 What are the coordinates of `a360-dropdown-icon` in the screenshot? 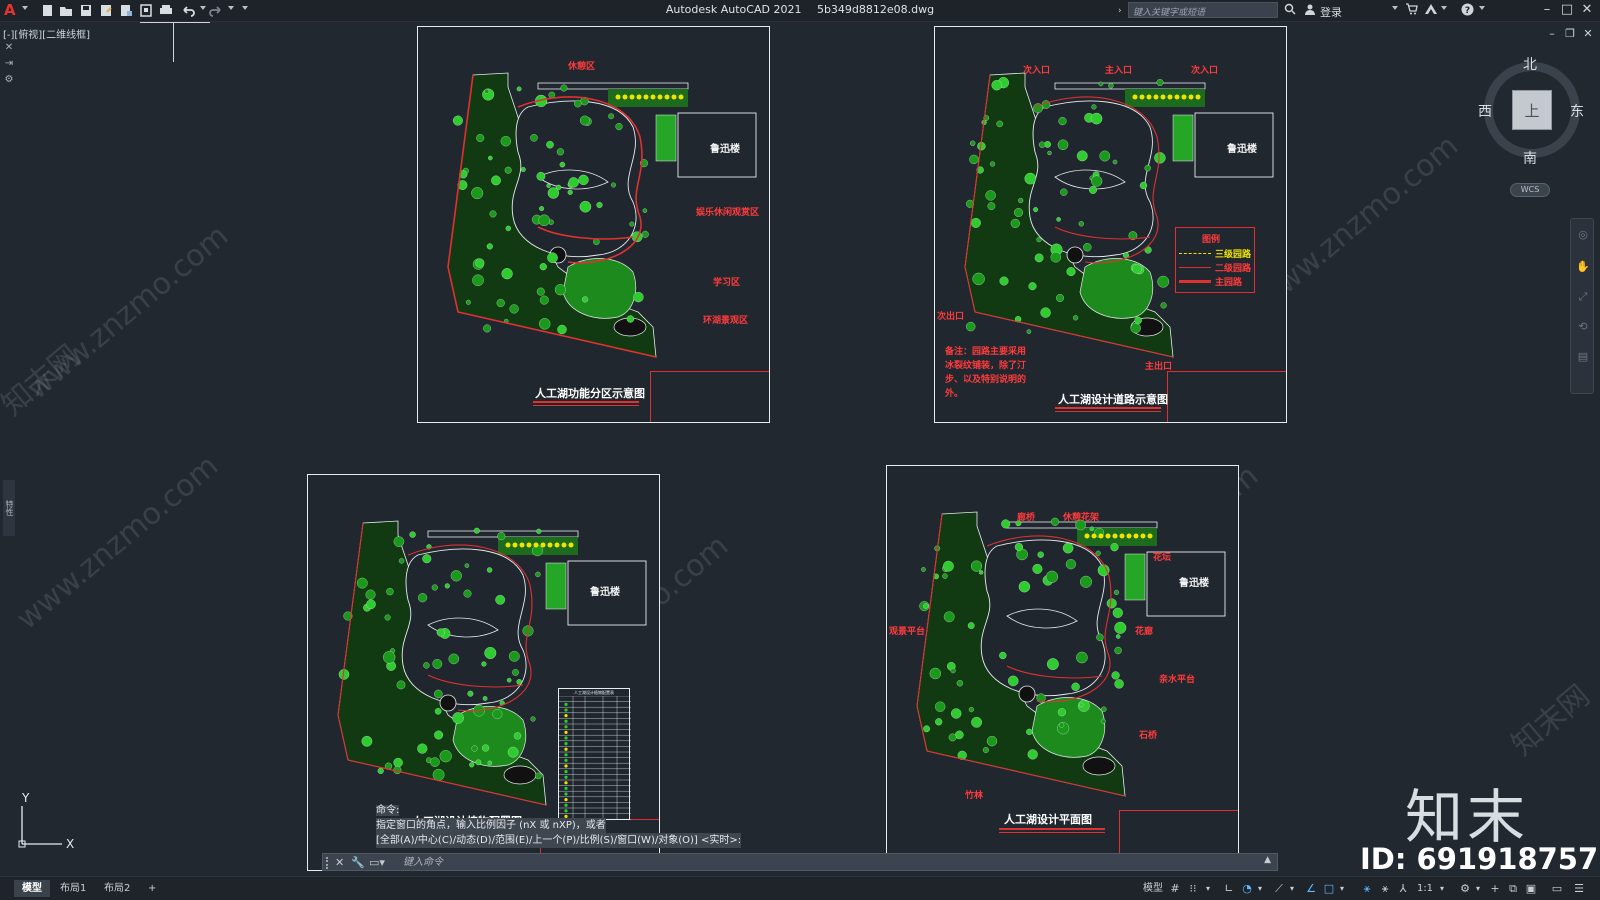 It's located at (1444, 8).